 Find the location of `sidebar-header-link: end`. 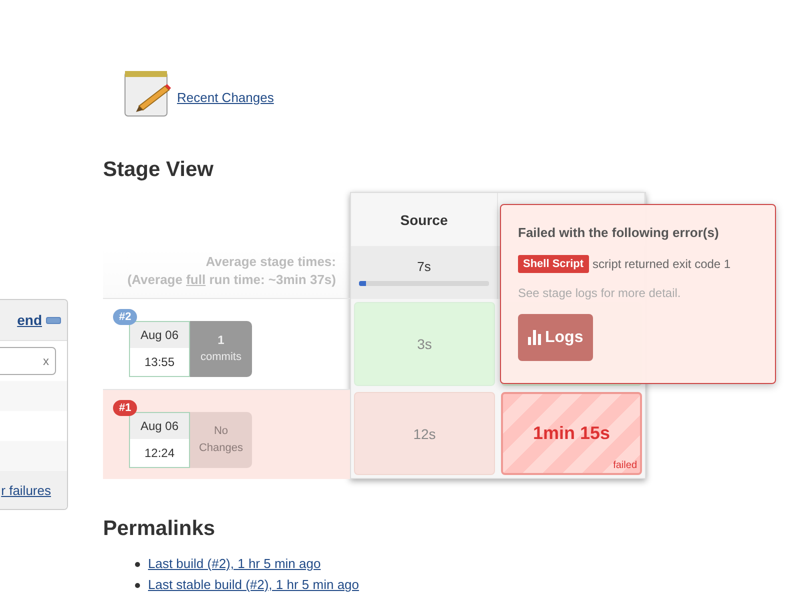

sidebar-header-link: end is located at coordinates (29, 320).